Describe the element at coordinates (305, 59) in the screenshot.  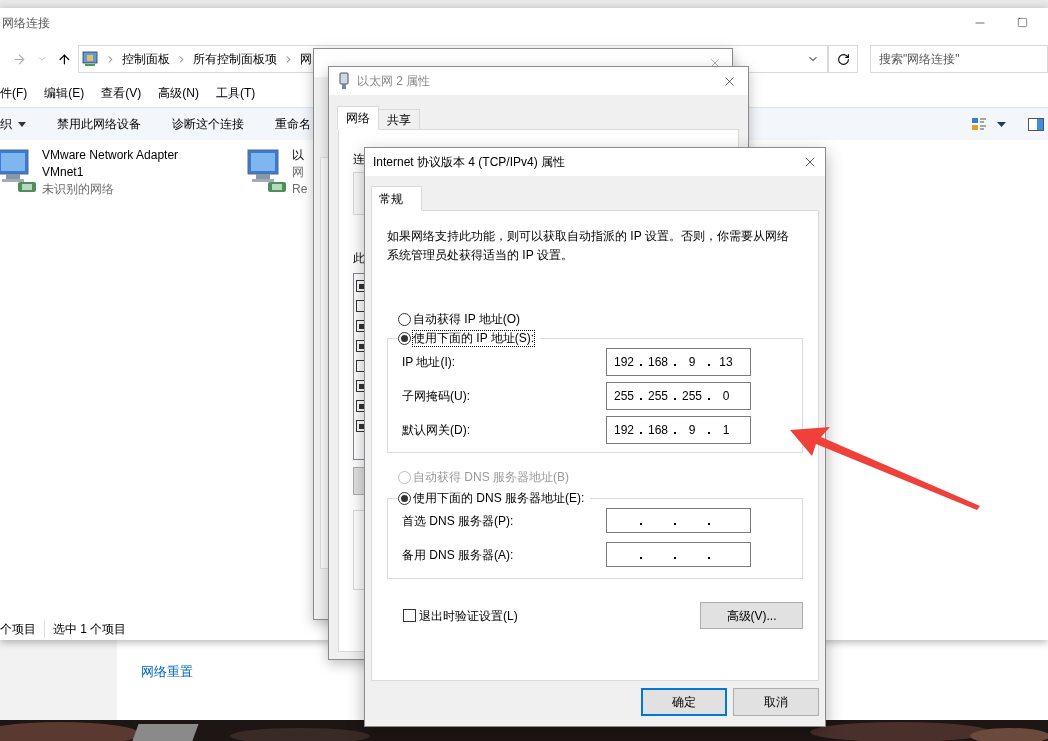
I see `breadcrumb-item: 网` at that location.